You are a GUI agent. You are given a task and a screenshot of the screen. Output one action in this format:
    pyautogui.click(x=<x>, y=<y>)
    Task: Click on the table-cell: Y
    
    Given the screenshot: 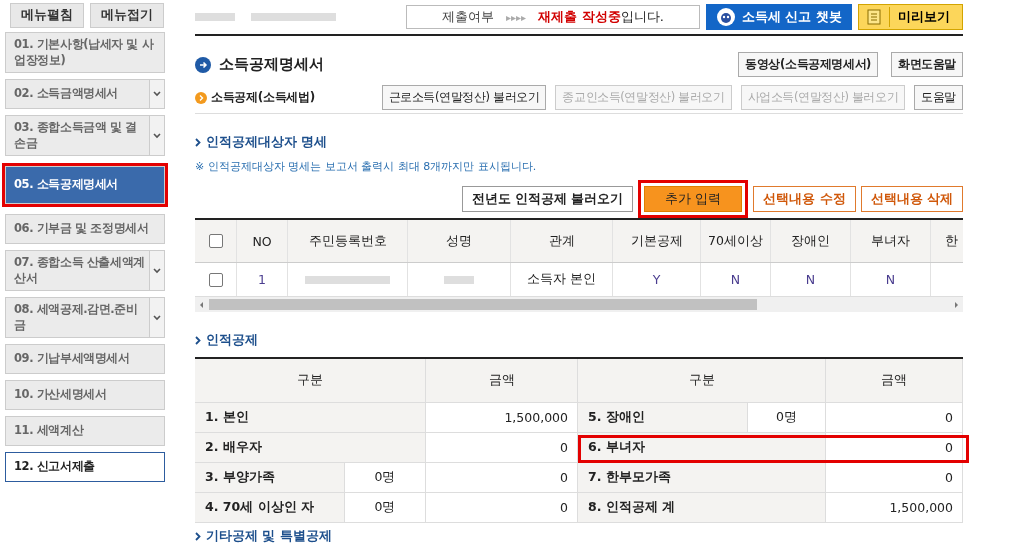 What is the action you would take?
    pyautogui.click(x=657, y=279)
    